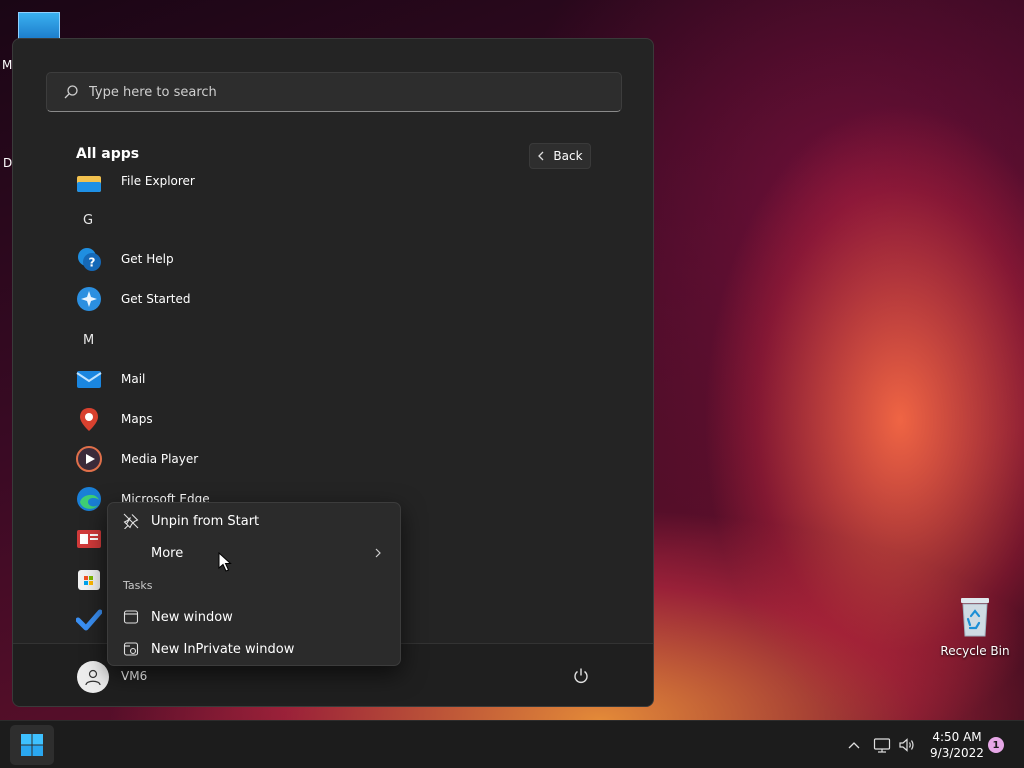  I want to click on app-item-maps: Maps, so click(114, 419).